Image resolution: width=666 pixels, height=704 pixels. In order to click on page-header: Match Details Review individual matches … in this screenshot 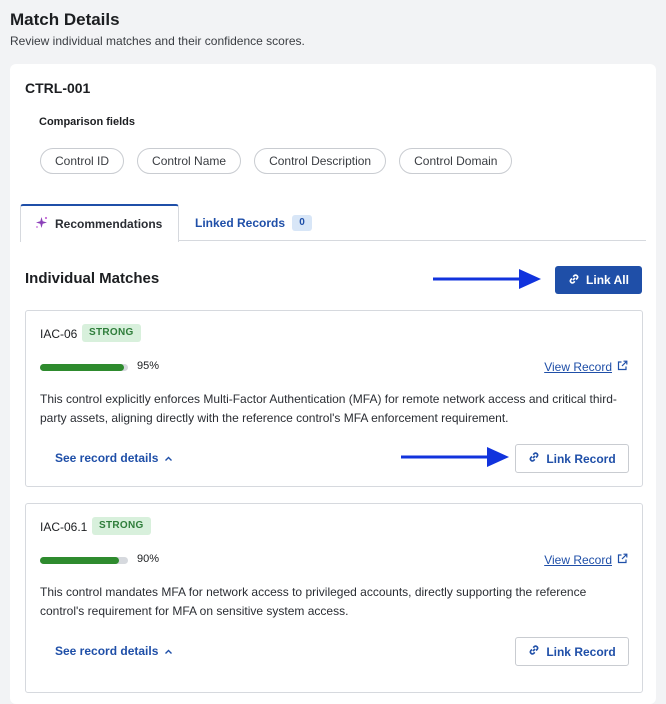, I will do `click(157, 29)`.